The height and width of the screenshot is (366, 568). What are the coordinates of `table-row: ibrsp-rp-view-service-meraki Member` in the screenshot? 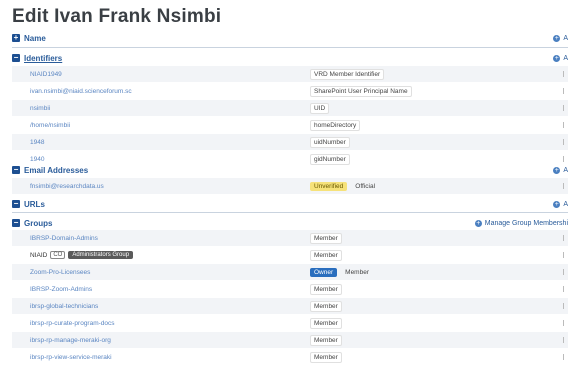 It's located at (290, 357).